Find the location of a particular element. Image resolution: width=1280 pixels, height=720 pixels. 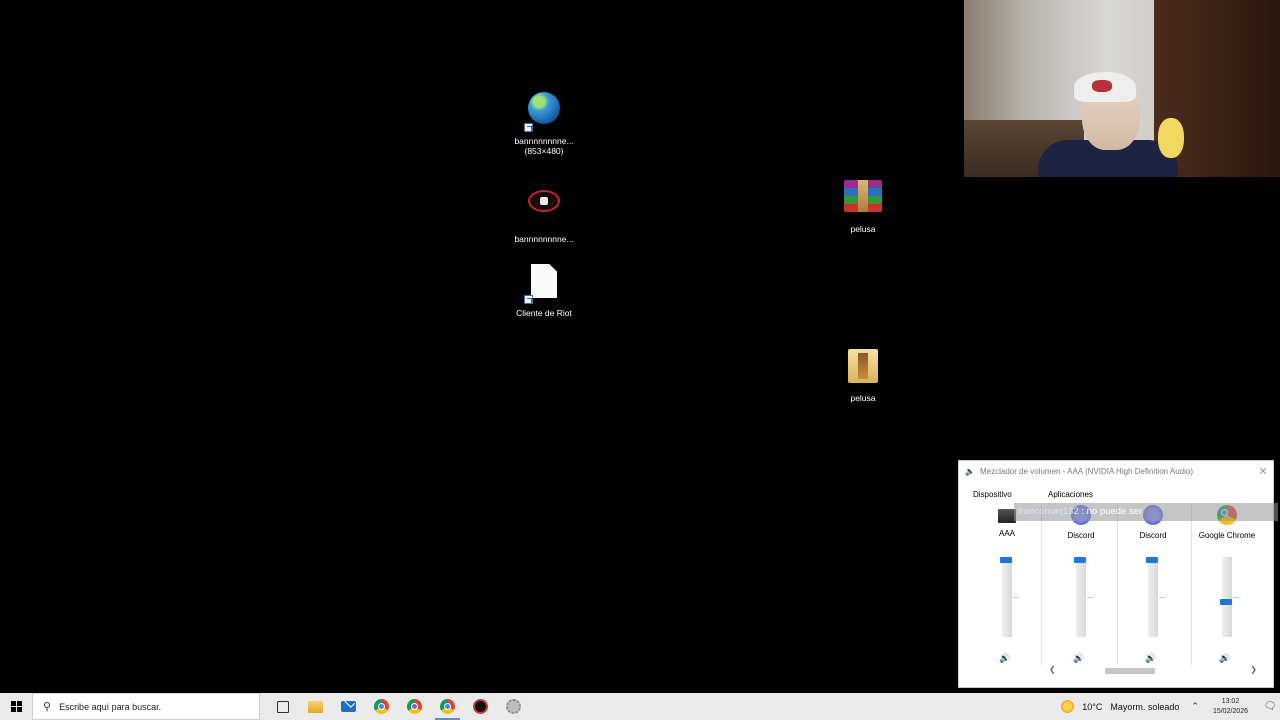

weather-temp: 10°C is located at coordinates (1092, 706).